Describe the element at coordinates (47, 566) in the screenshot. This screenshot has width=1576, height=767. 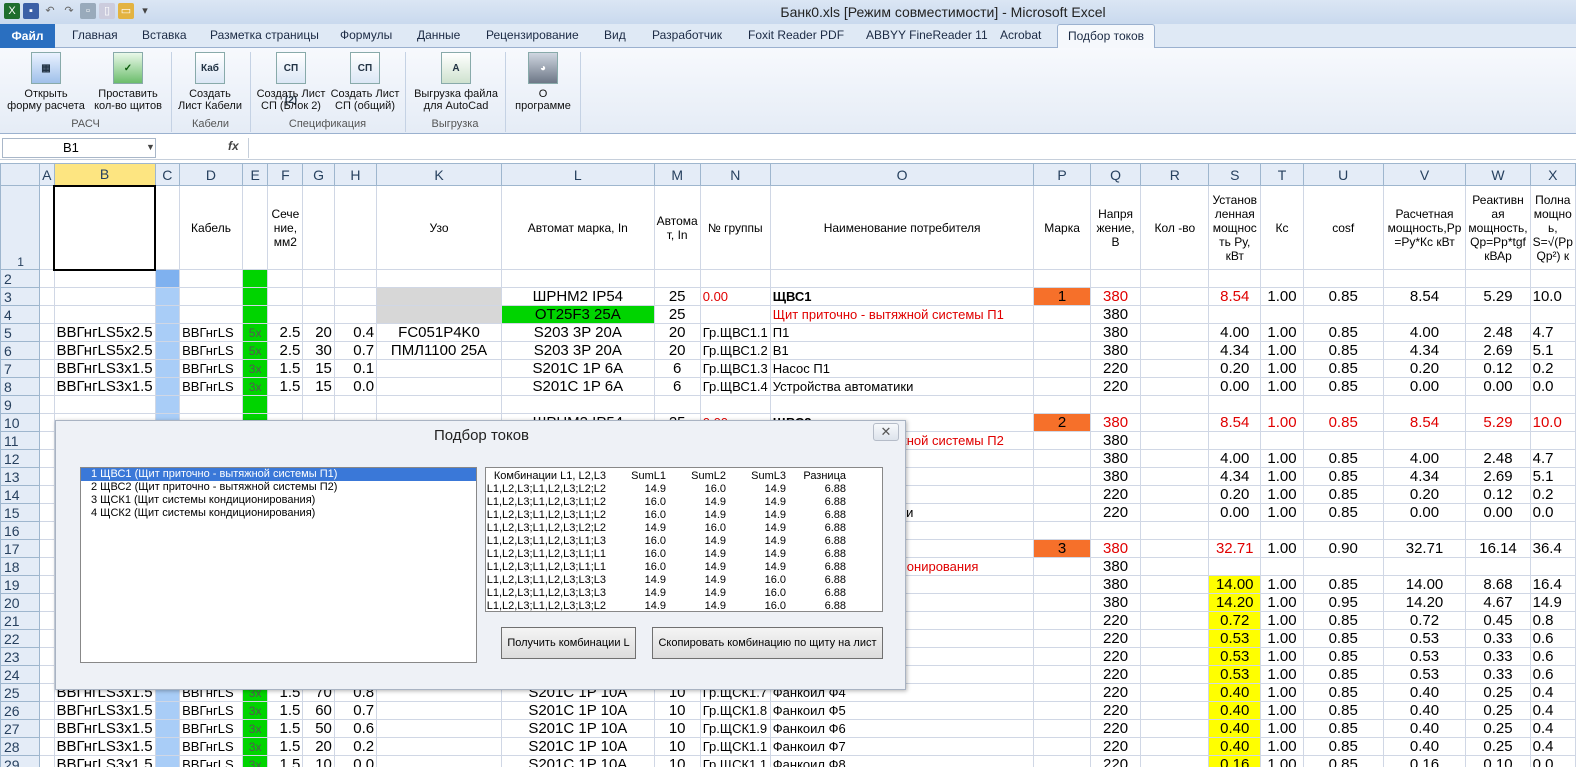
I see `cell-a18` at that location.